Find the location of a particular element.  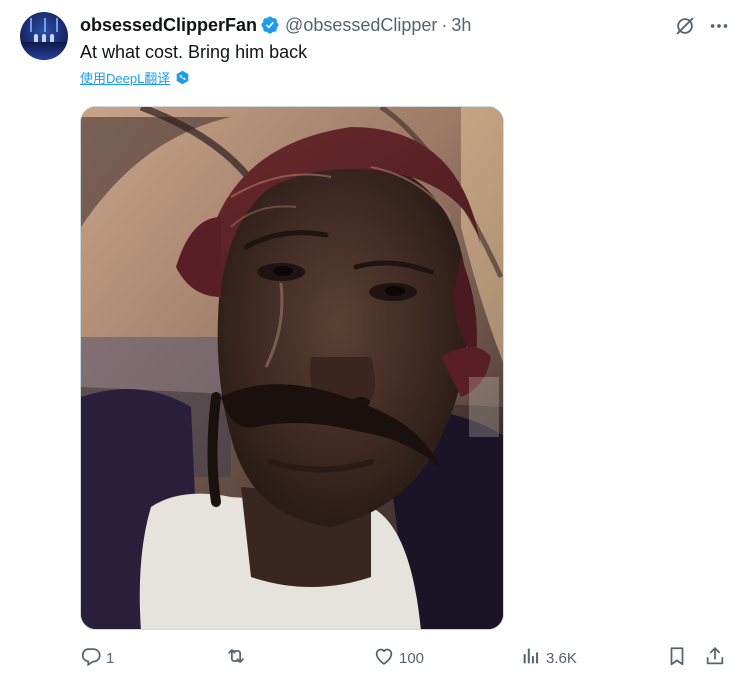

tweet-actions: 1 100 3.6K is located at coordinates (405, 658).